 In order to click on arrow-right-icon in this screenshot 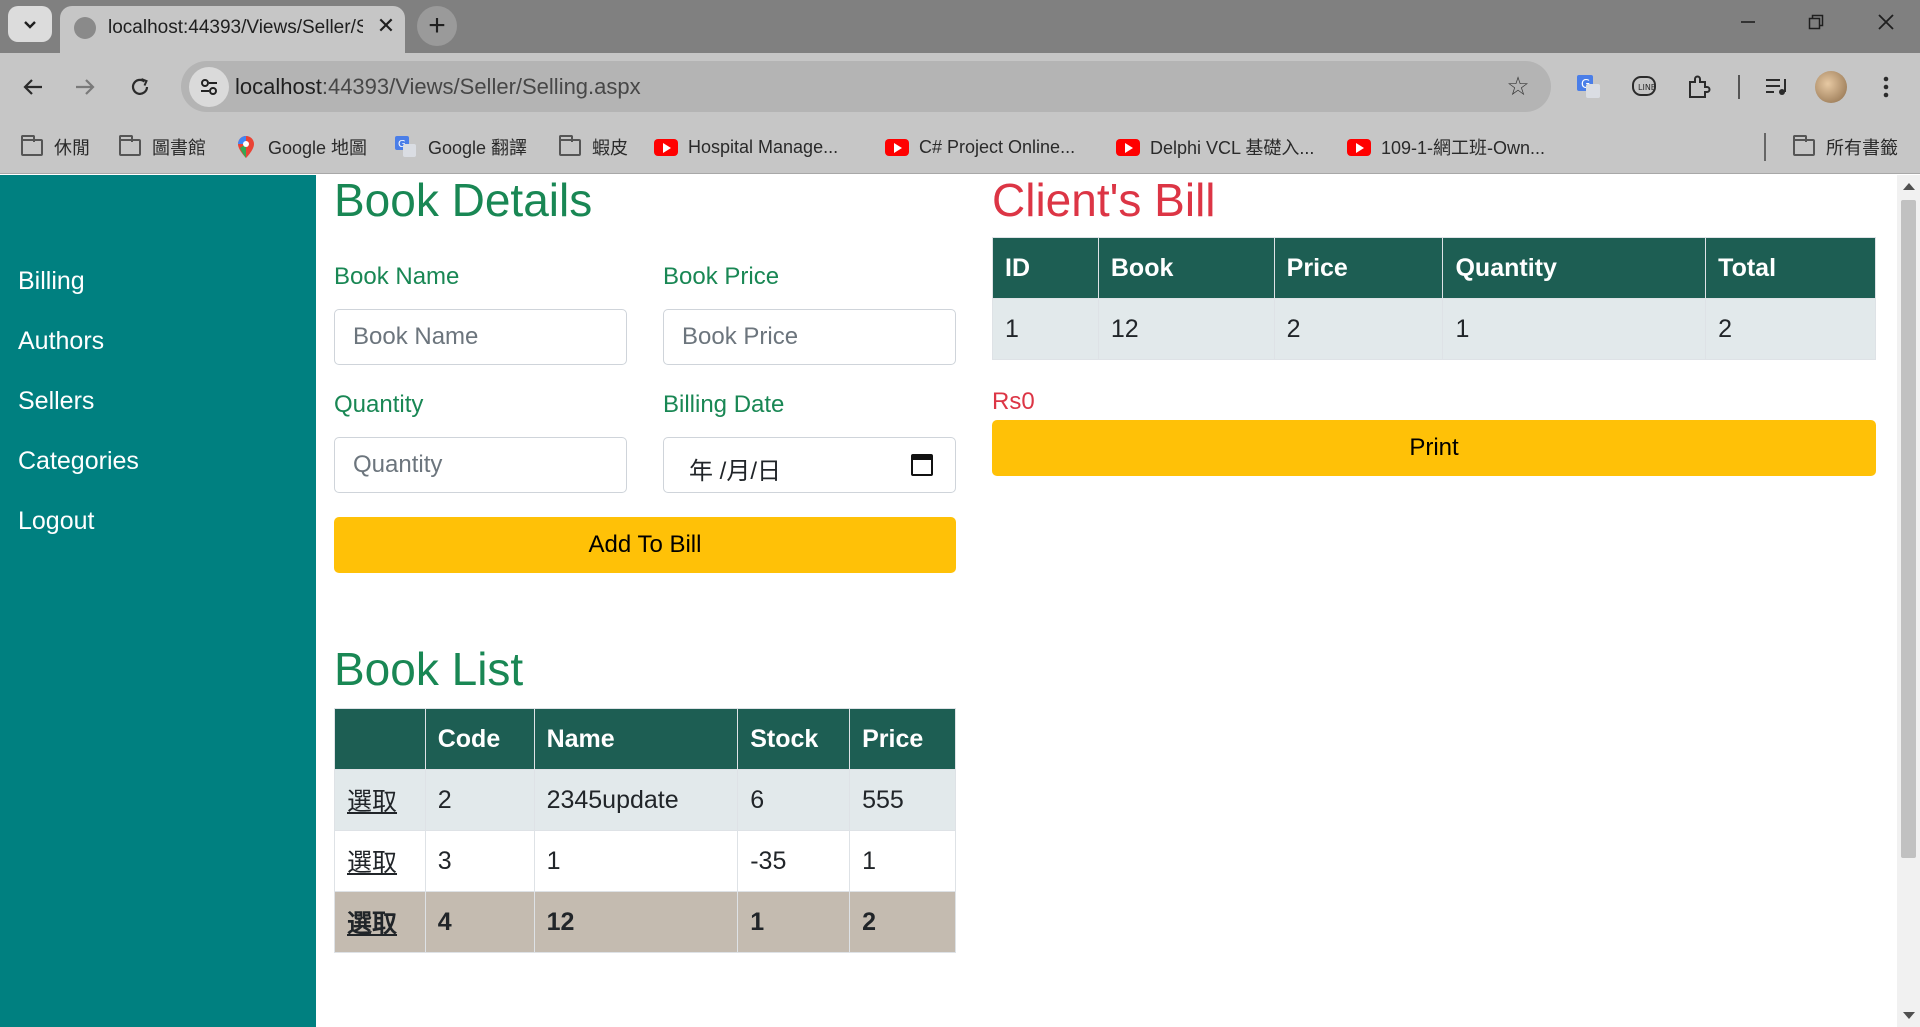, I will do `click(85, 87)`.